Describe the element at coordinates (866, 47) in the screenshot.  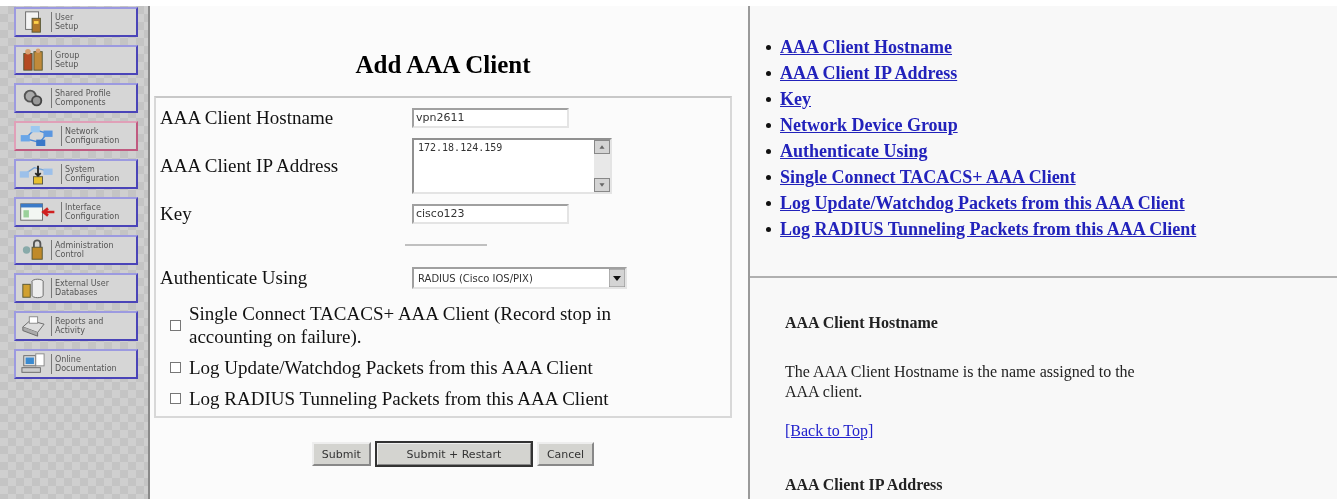
I see `help-link: AAA Client Hostname` at that location.